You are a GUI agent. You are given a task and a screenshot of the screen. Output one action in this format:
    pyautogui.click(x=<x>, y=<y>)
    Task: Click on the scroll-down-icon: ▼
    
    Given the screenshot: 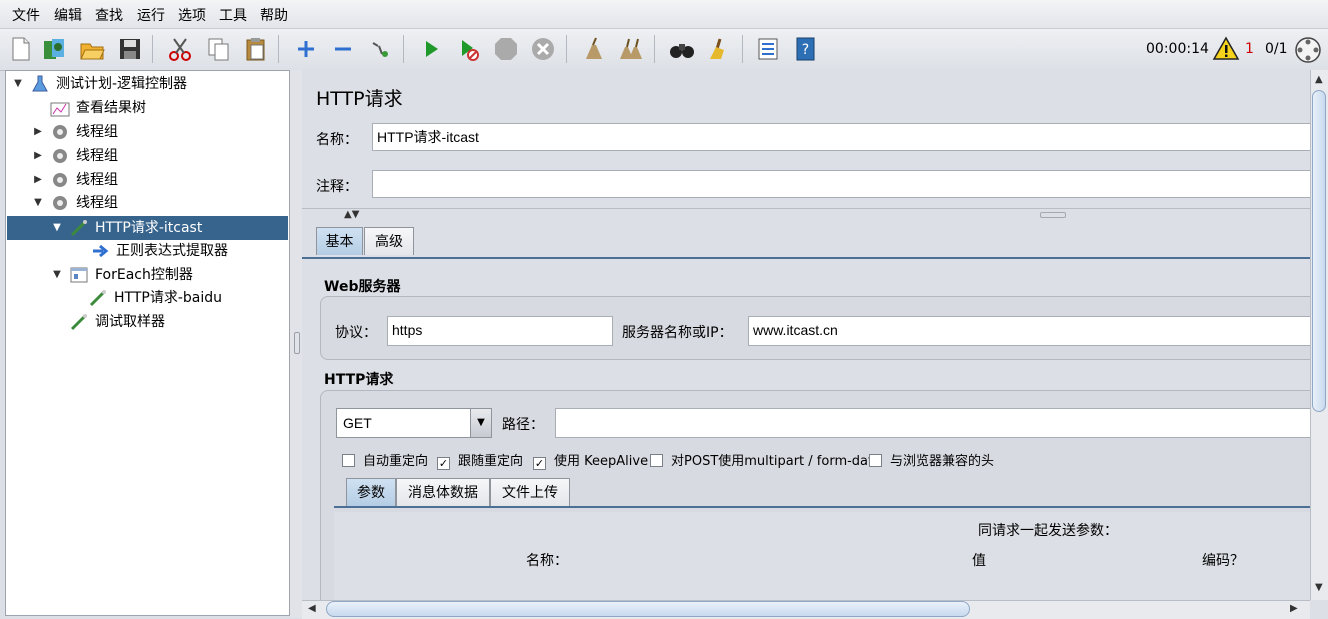 What is the action you would take?
    pyautogui.click(x=1319, y=587)
    